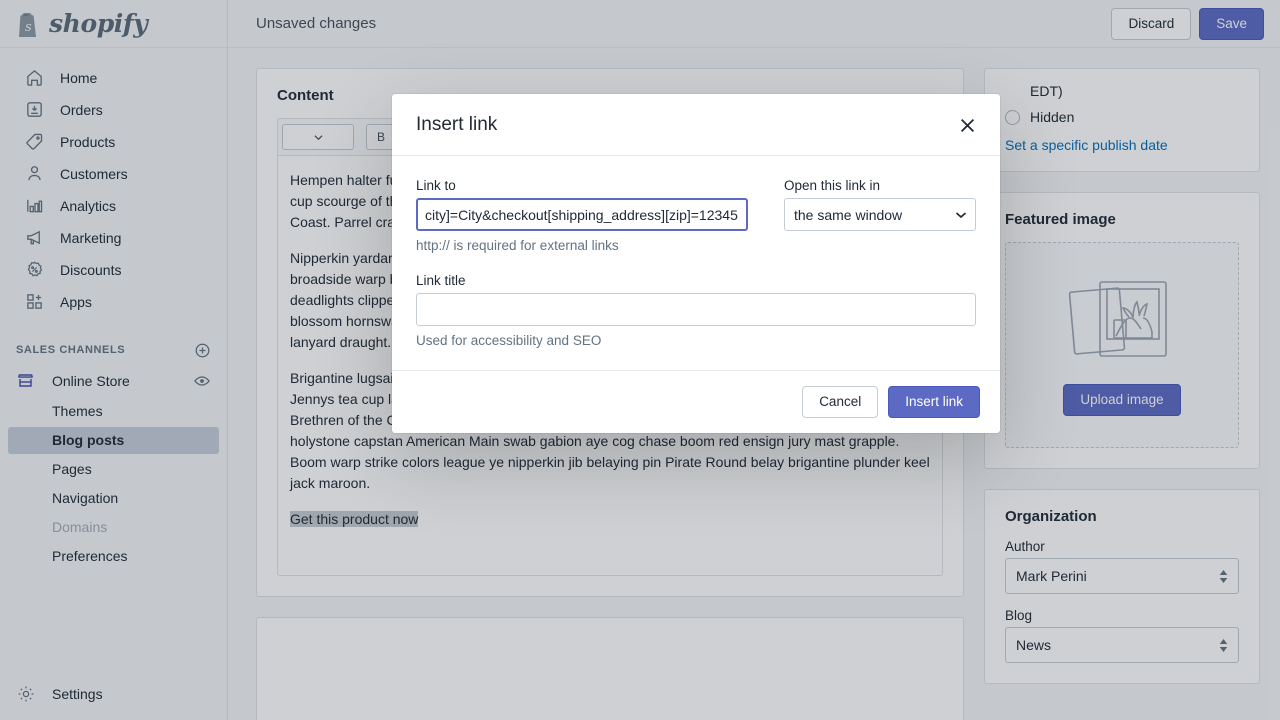 The width and height of the screenshot is (1280, 720). Describe the element at coordinates (840, 402) in the screenshot. I see `cancel-button: Cancel` at that location.